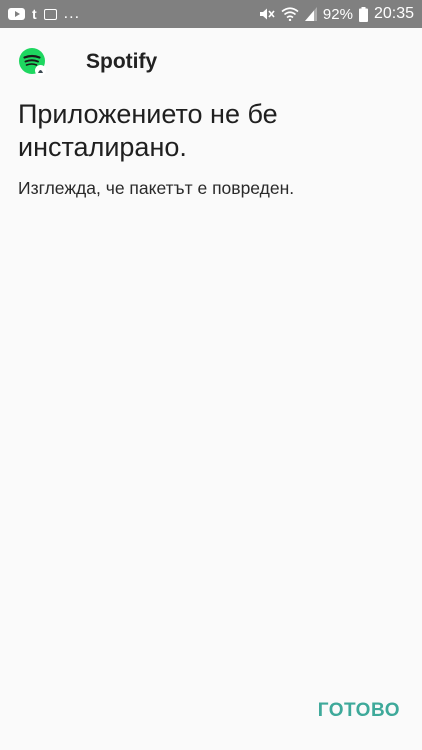  Describe the element at coordinates (156, 188) in the screenshot. I see `dialog-message: Изглежда, че пакетът е повреден.` at that location.